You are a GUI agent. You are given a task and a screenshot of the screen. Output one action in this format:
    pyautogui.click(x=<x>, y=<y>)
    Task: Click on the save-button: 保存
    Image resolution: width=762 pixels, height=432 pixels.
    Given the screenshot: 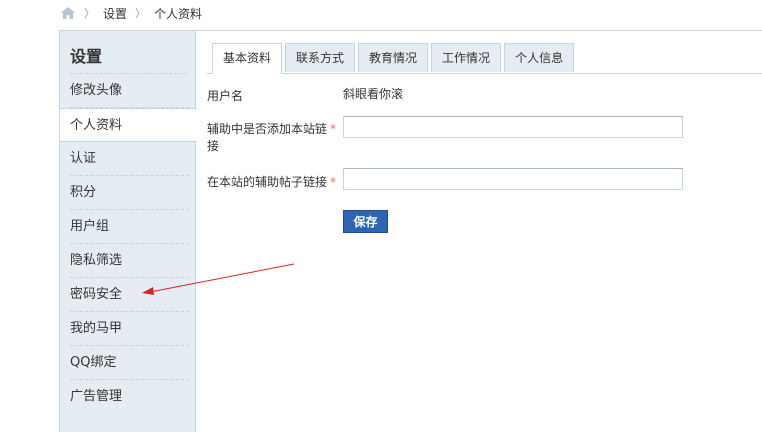 What is the action you would take?
    pyautogui.click(x=365, y=221)
    